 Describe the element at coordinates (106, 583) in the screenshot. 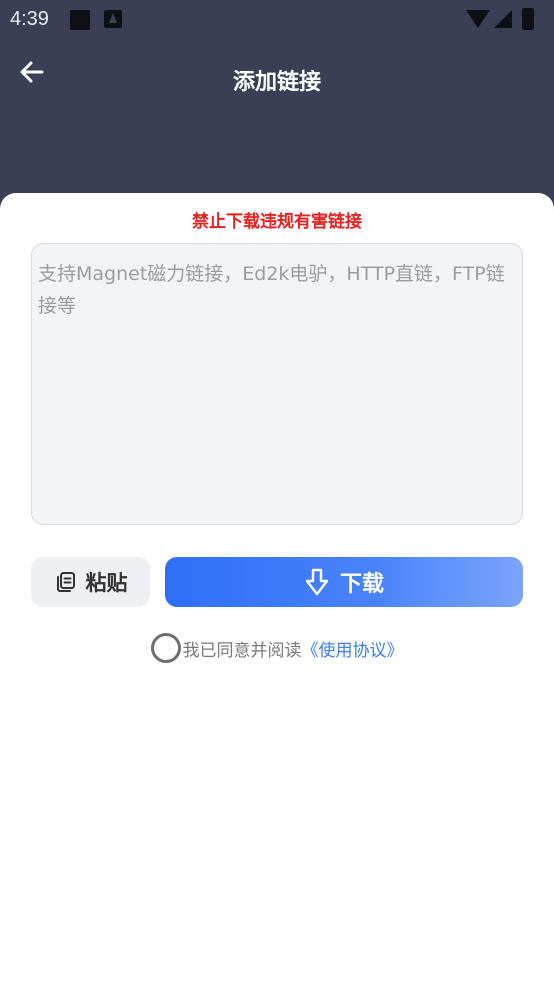

I see `paste-button-label: 粘贴` at that location.